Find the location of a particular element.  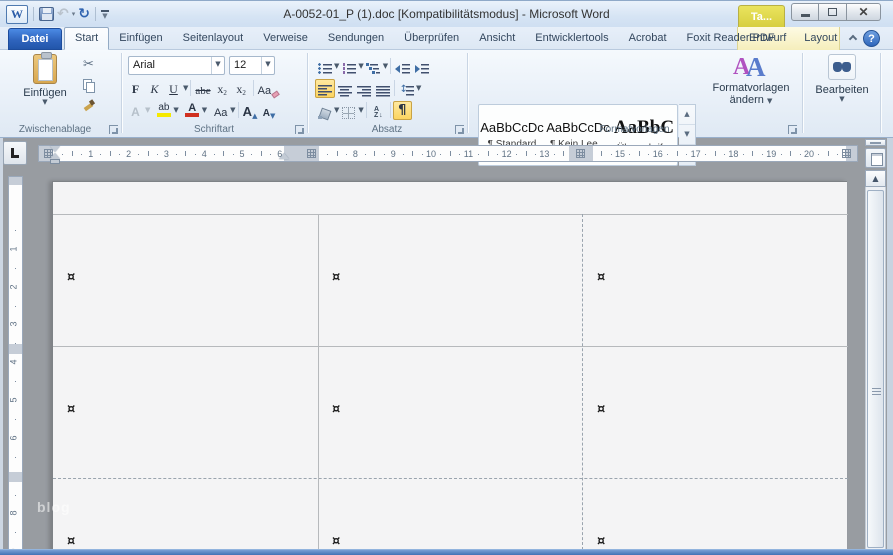

font-size-combo: 12 ▼ is located at coordinates (252, 65).